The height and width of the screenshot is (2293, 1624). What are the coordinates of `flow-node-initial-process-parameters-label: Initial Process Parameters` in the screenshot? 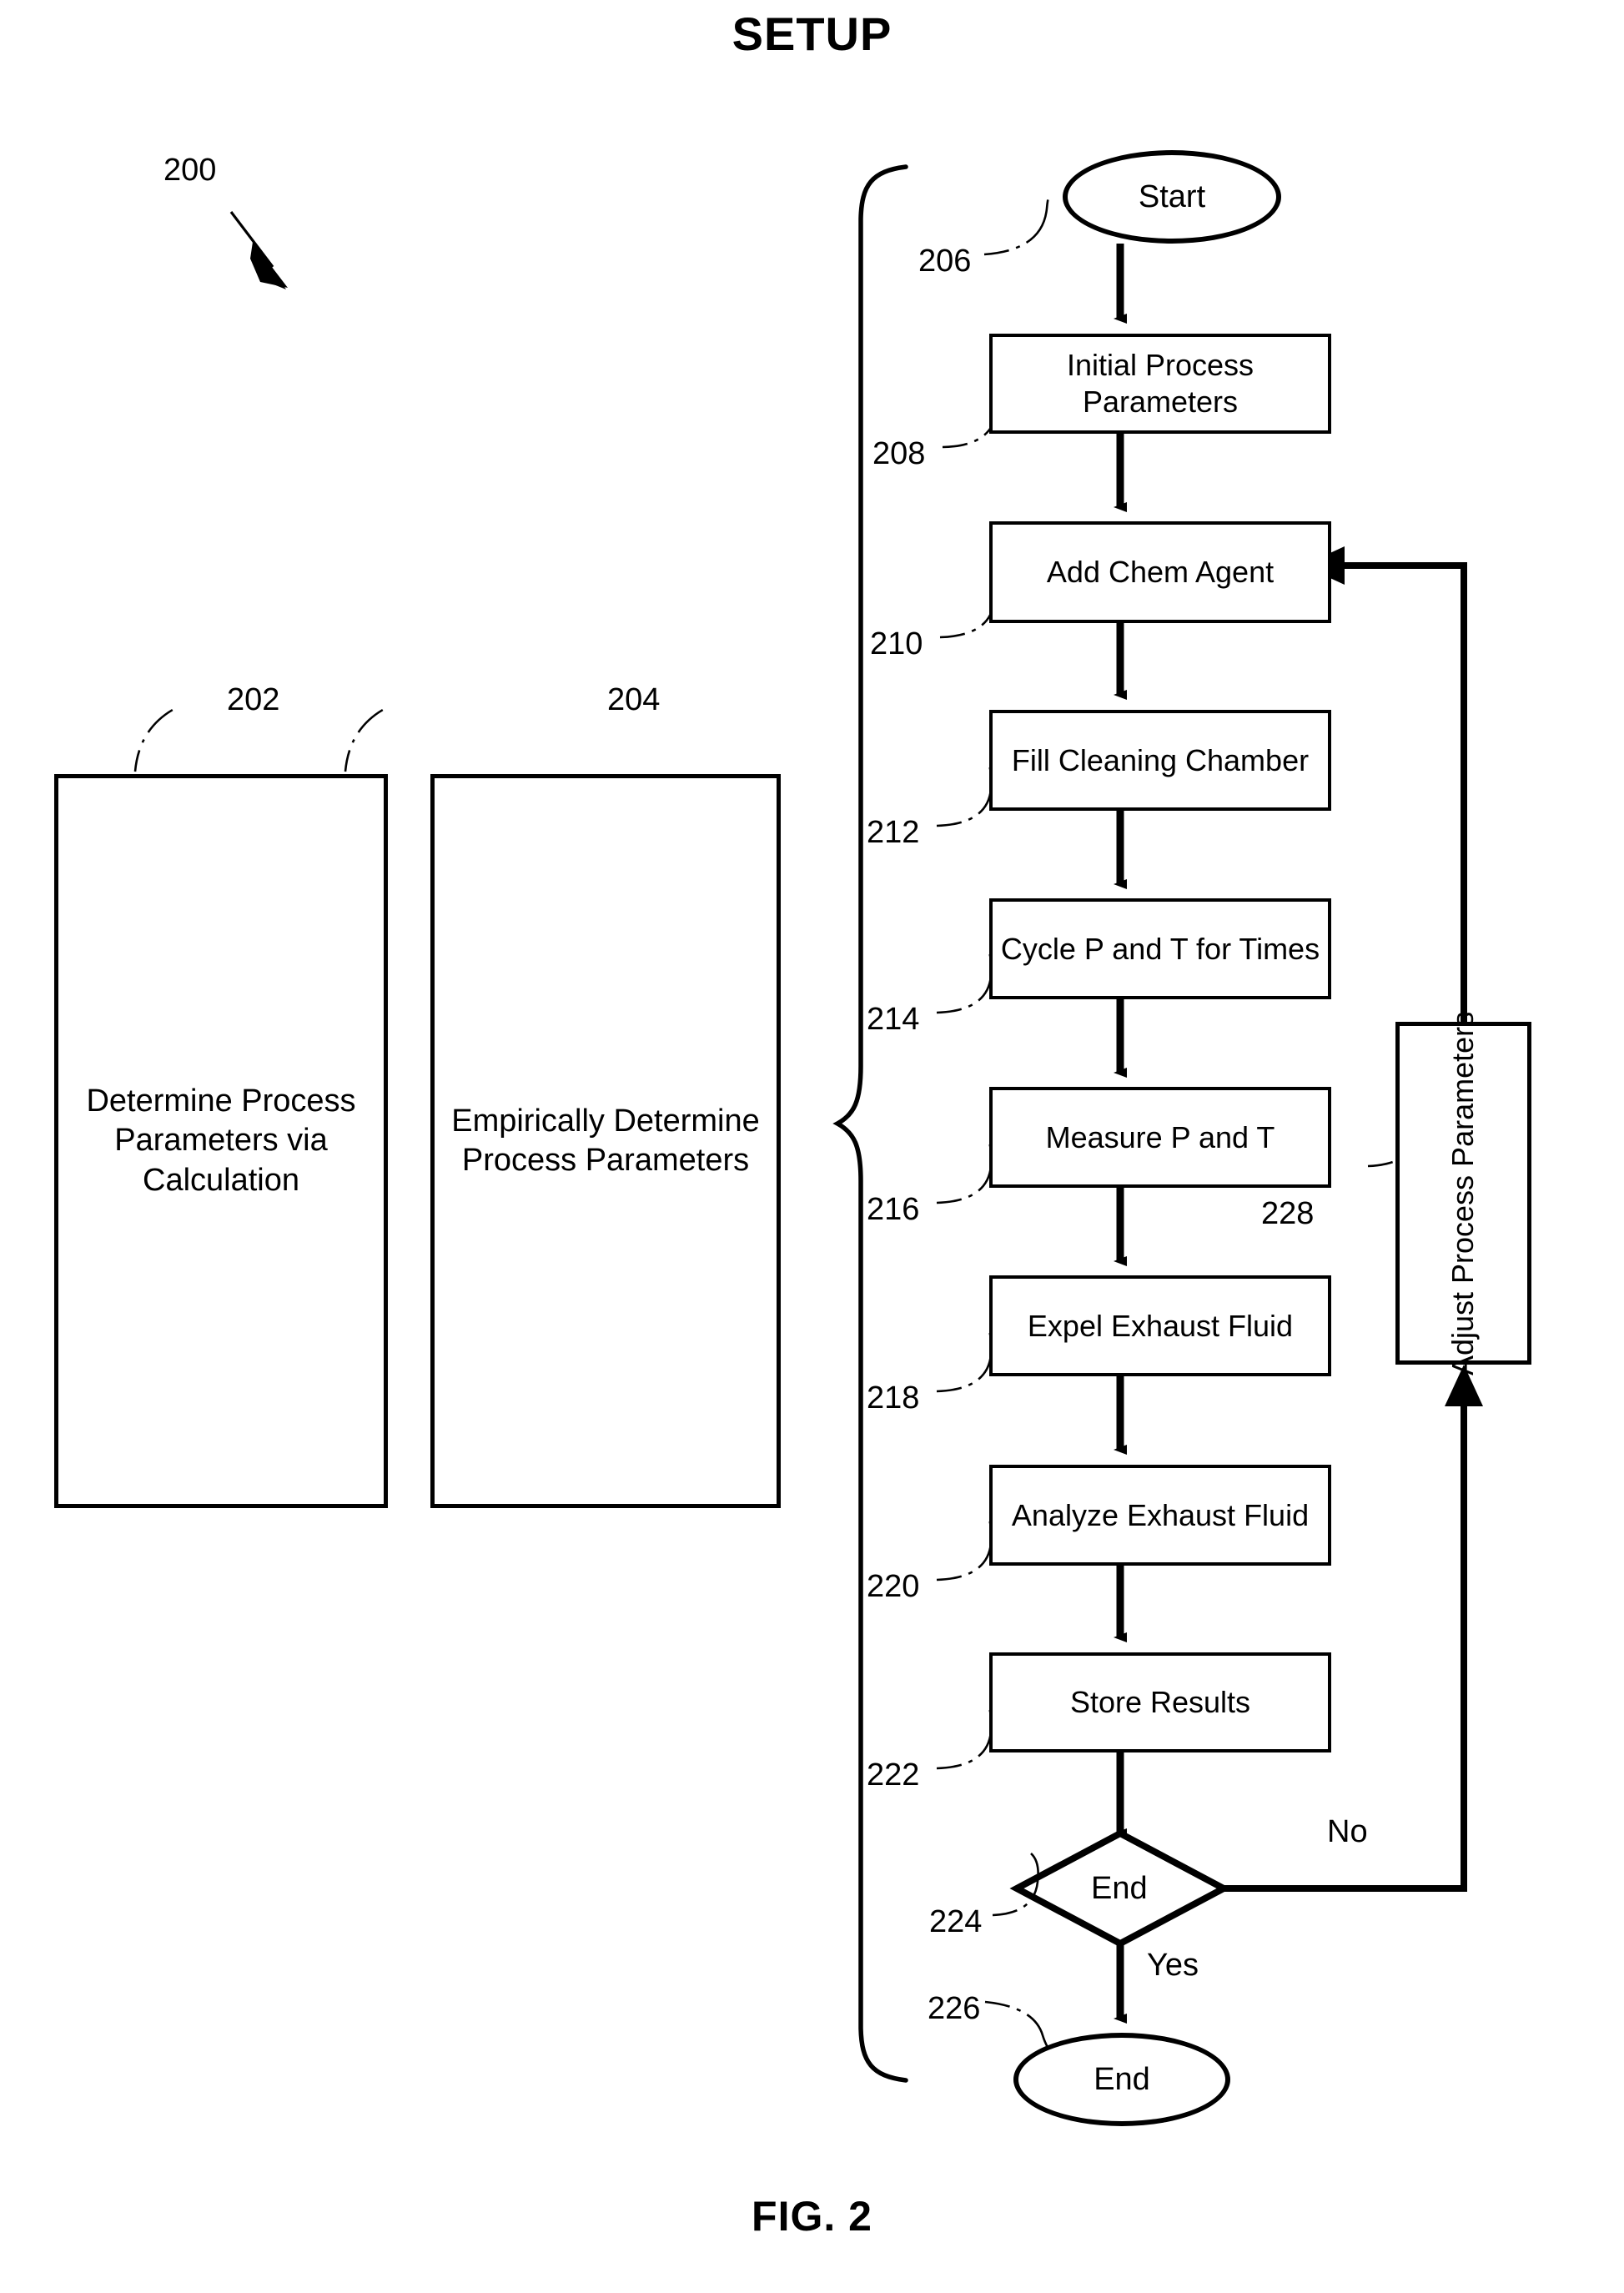 It's located at (1160, 383).